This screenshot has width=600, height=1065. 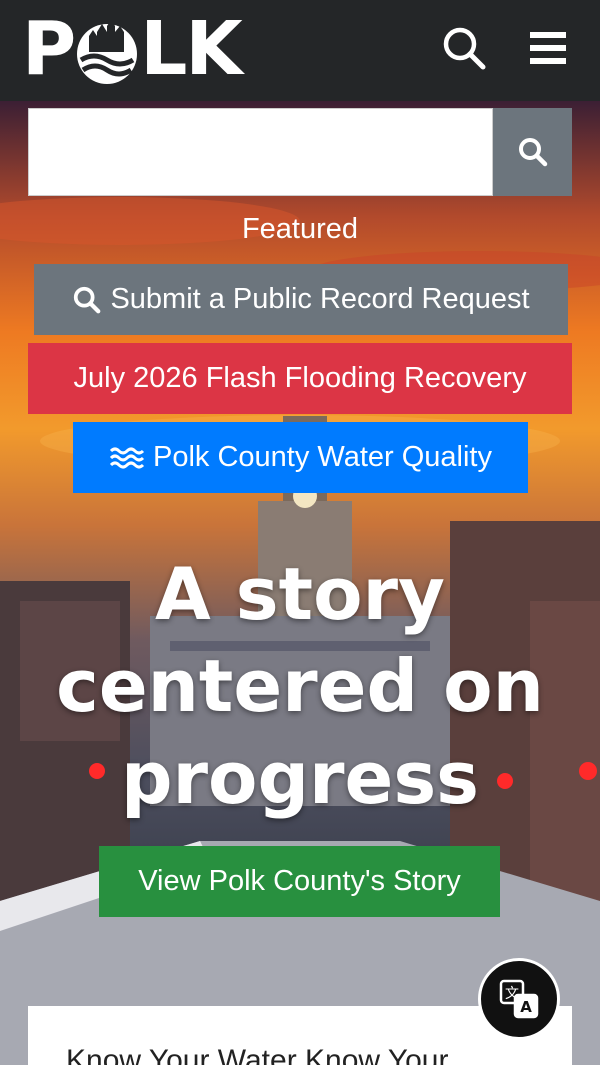 What do you see at coordinates (526, 1007) in the screenshot?
I see `svg-text: A` at bounding box center [526, 1007].